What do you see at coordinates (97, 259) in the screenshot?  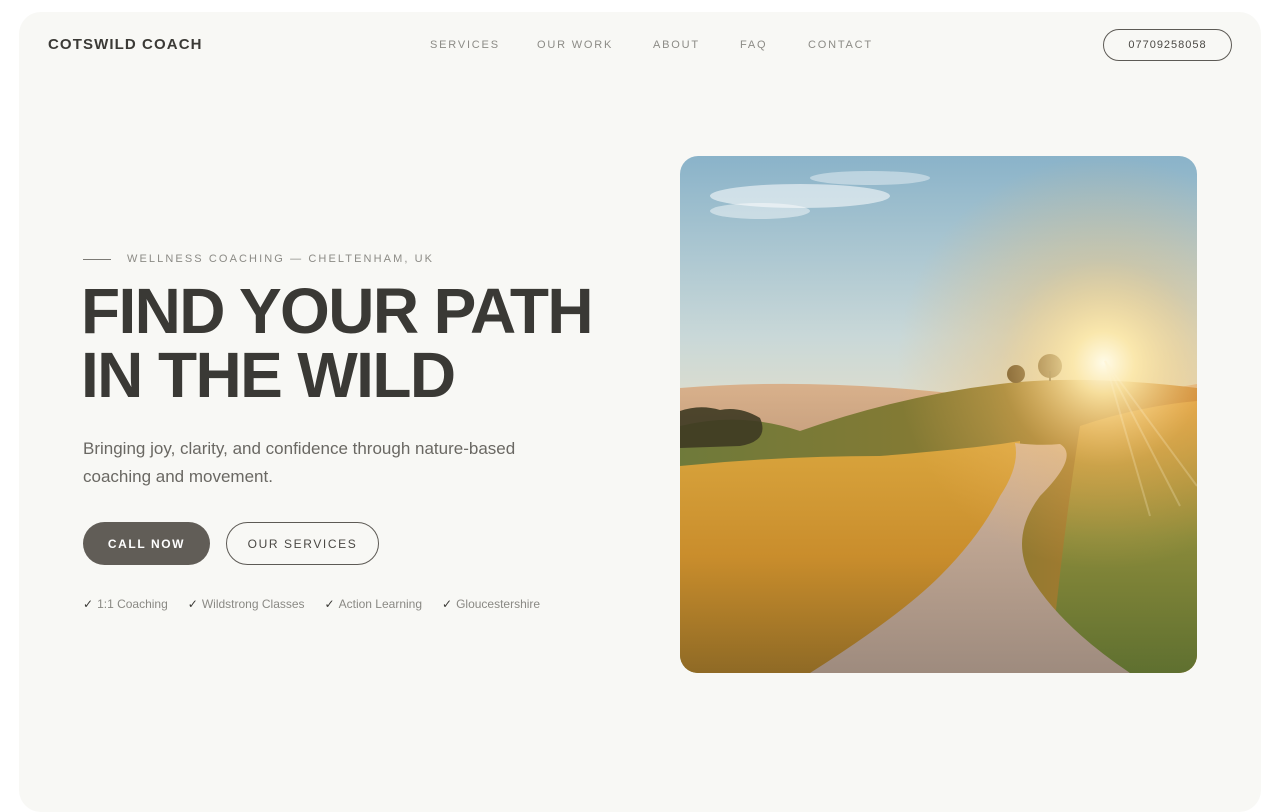 I see `eyebrow-divider` at bounding box center [97, 259].